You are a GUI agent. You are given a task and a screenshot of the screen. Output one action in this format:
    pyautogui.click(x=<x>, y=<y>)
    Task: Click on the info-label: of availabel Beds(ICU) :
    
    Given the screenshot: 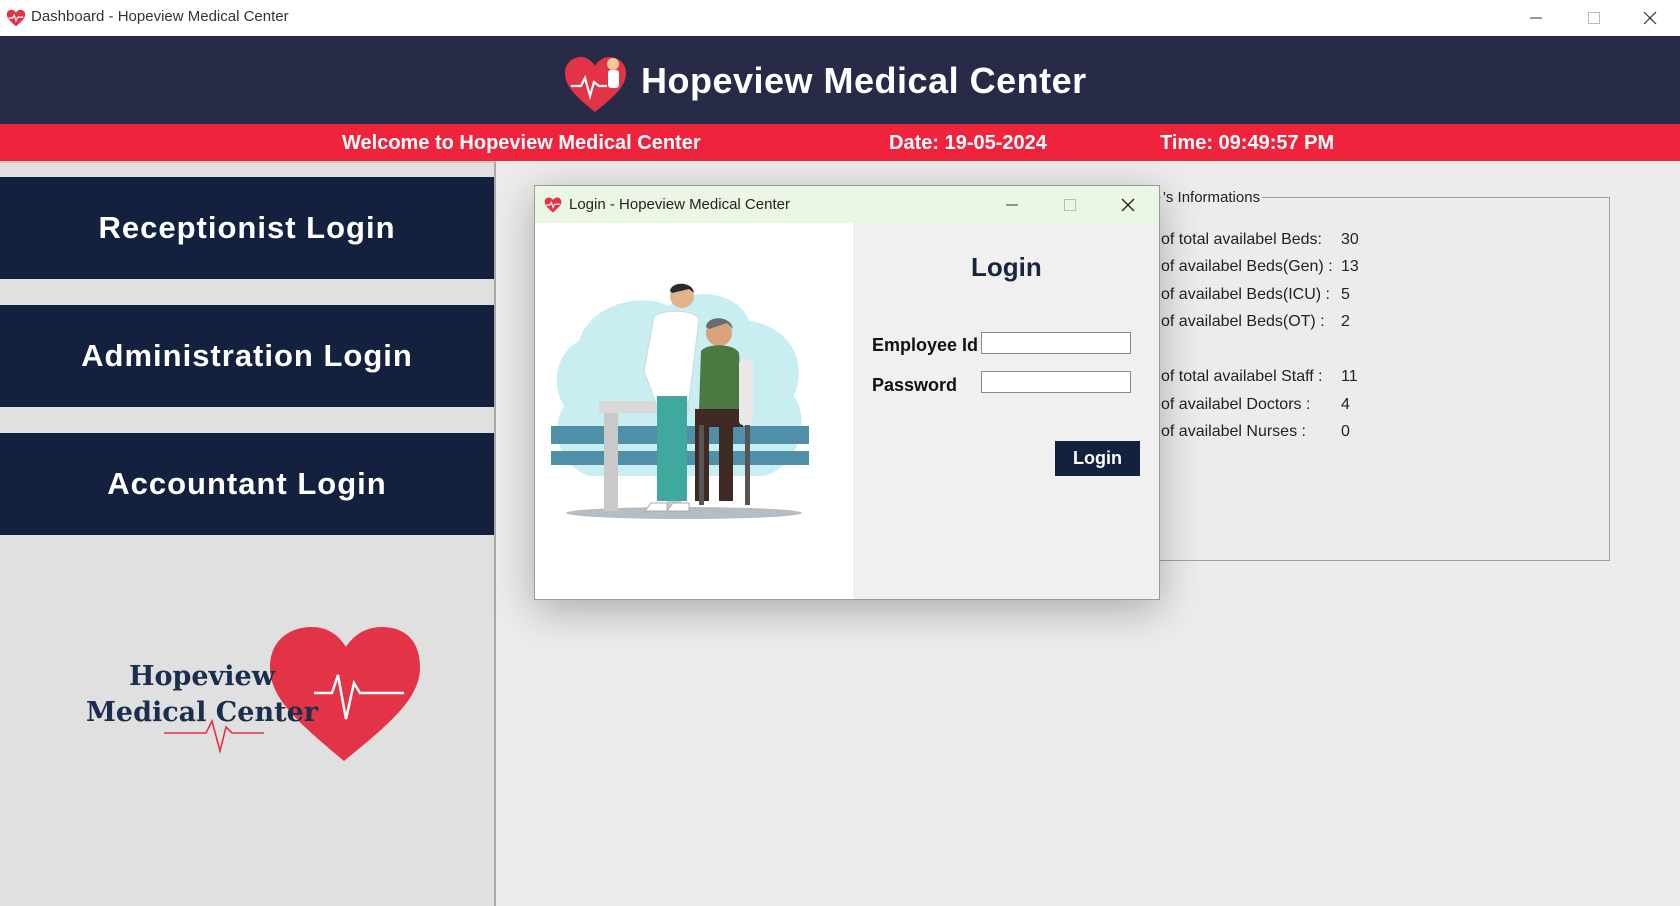 What is the action you would take?
    pyautogui.click(x=1245, y=294)
    